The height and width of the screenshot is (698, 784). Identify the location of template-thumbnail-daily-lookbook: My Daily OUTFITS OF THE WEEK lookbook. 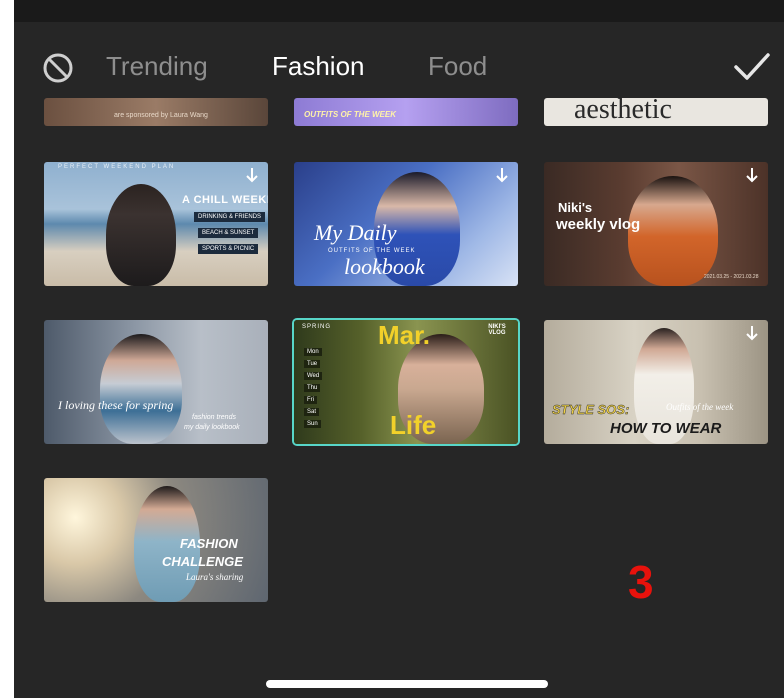
(406, 224).